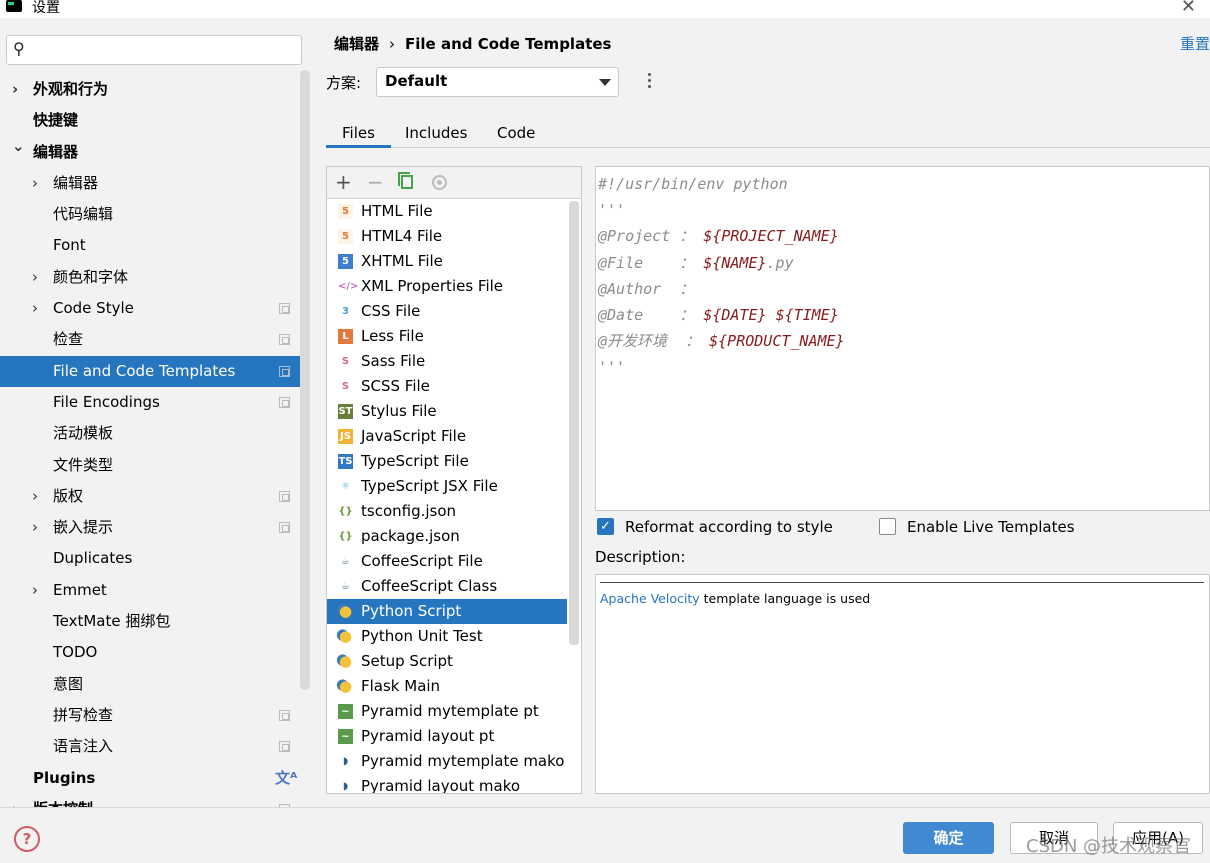 The width and height of the screenshot is (1210, 863). What do you see at coordinates (639, 314) in the screenshot?
I see `code-text: @Date` at bounding box center [639, 314].